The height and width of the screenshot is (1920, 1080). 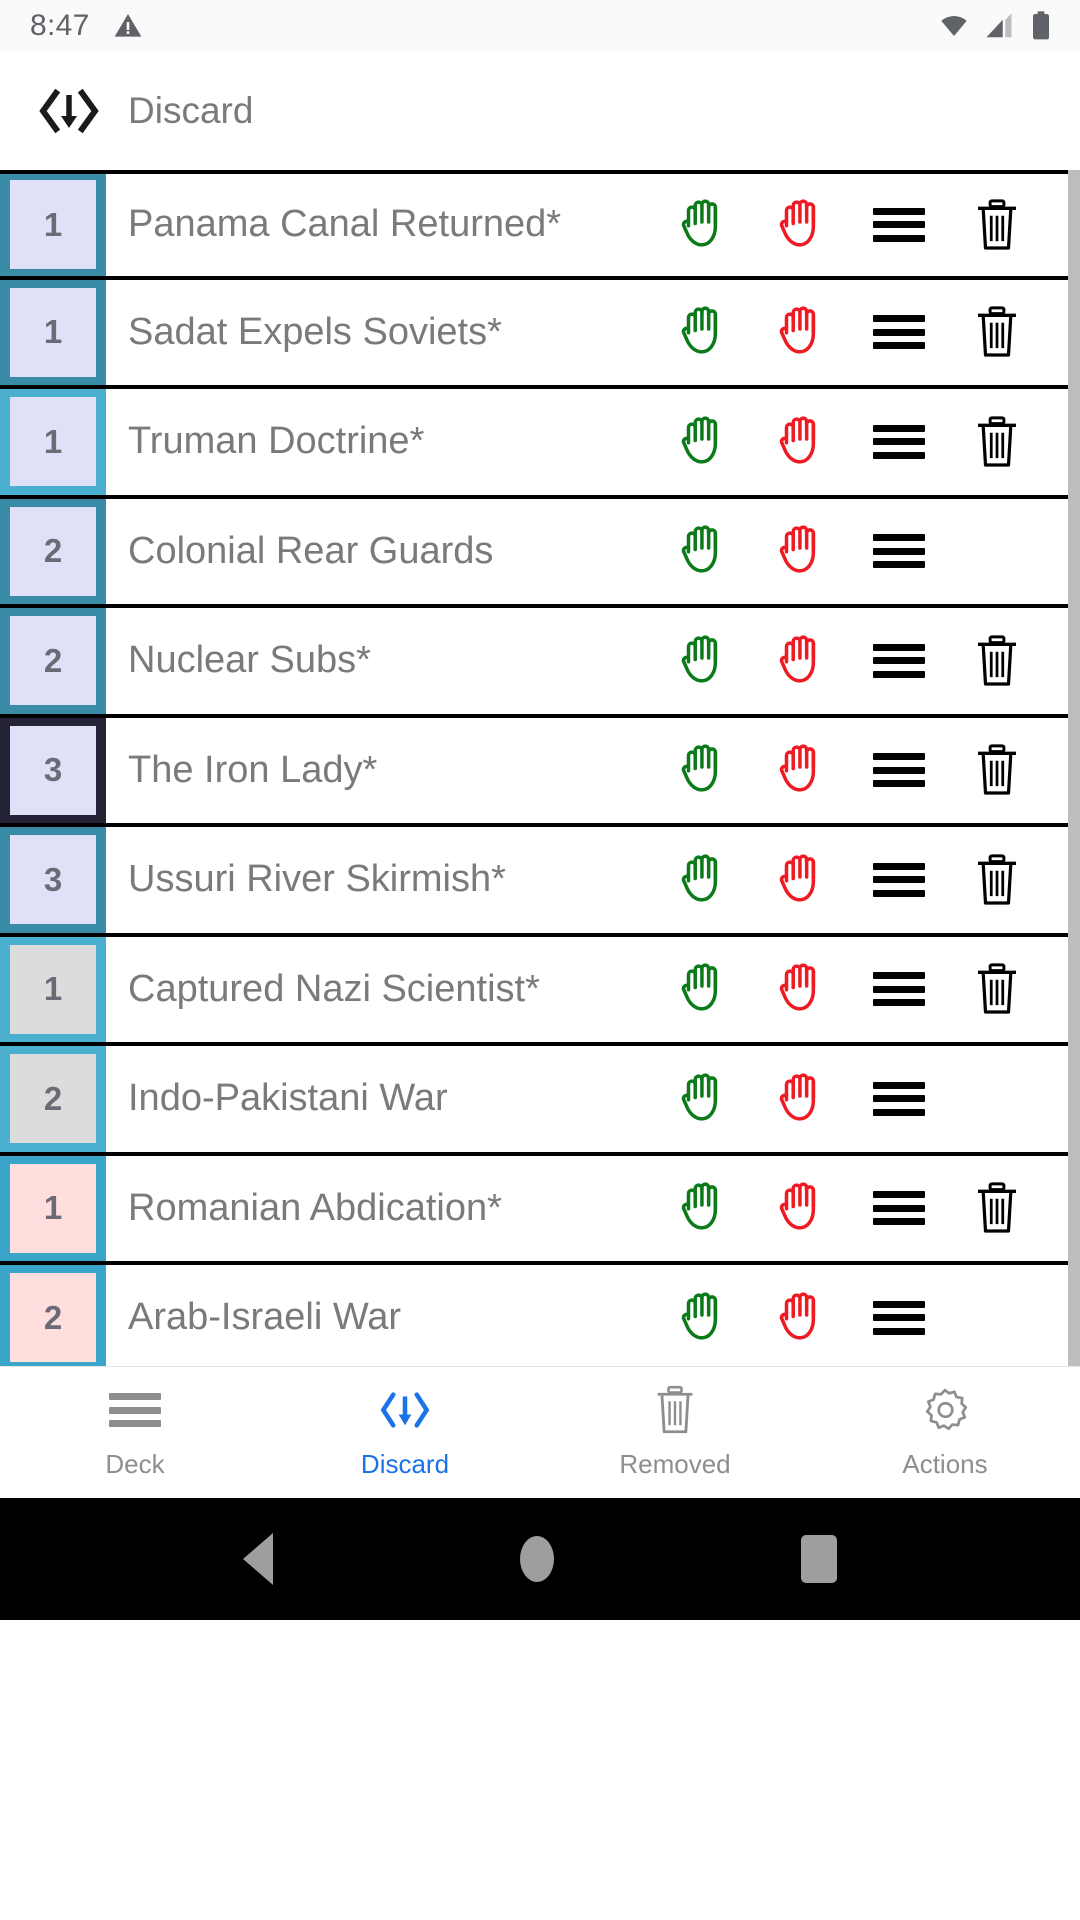 I want to click on status-bar-system-icons, so click(x=996, y=26).